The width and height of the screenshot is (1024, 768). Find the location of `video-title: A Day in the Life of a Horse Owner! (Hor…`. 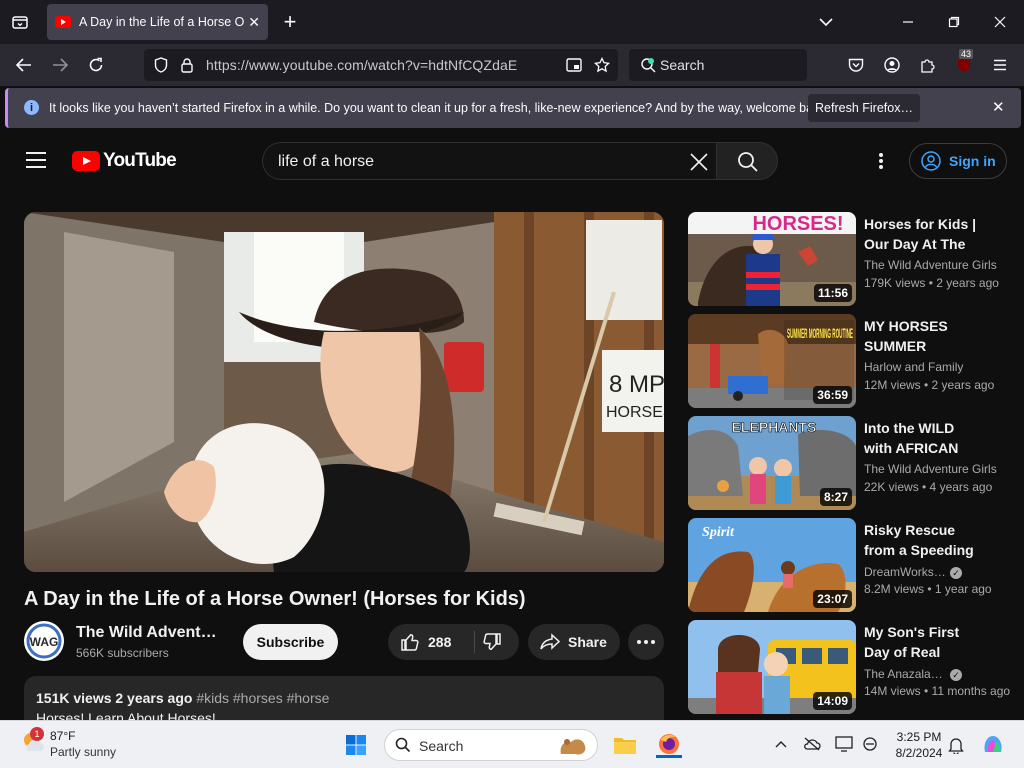

video-title: A Day in the Life of a Horse Owner! (Hor… is located at coordinates (275, 599).